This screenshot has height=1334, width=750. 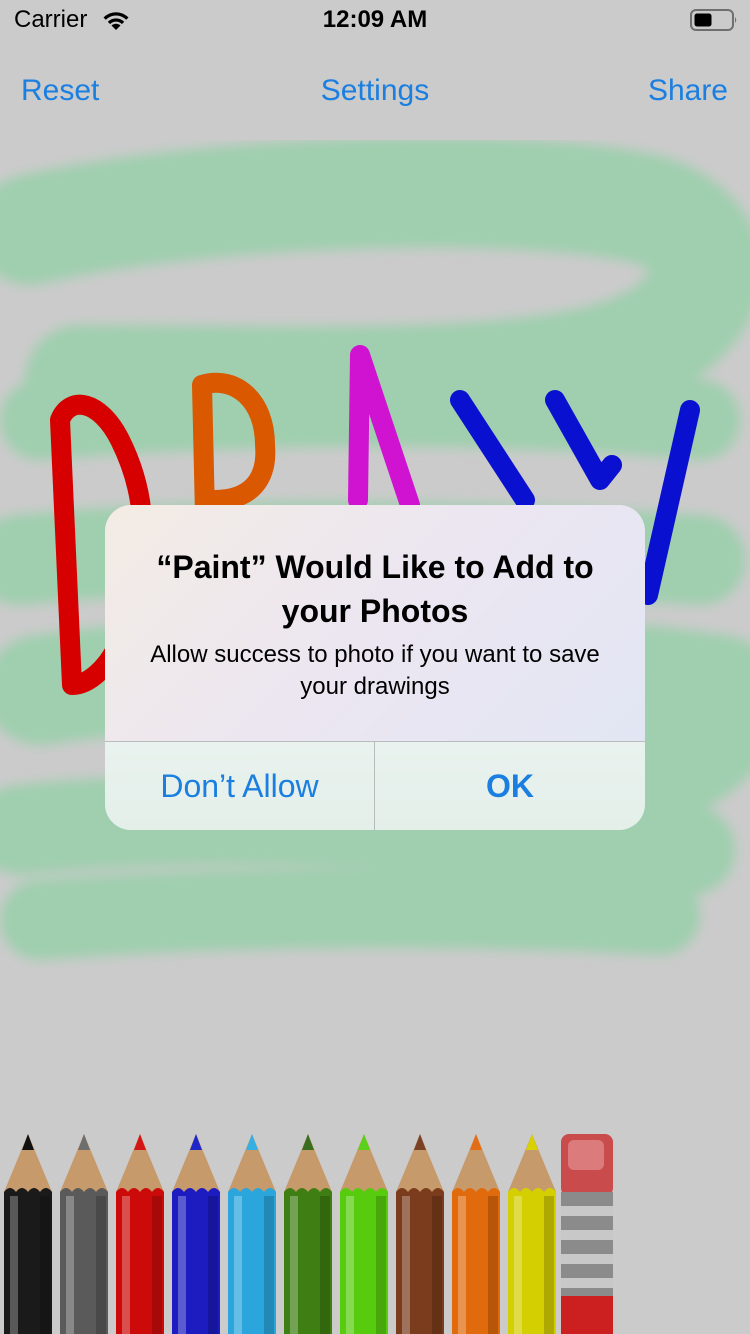 What do you see at coordinates (196, 1232) in the screenshot?
I see `pencil-blue` at bounding box center [196, 1232].